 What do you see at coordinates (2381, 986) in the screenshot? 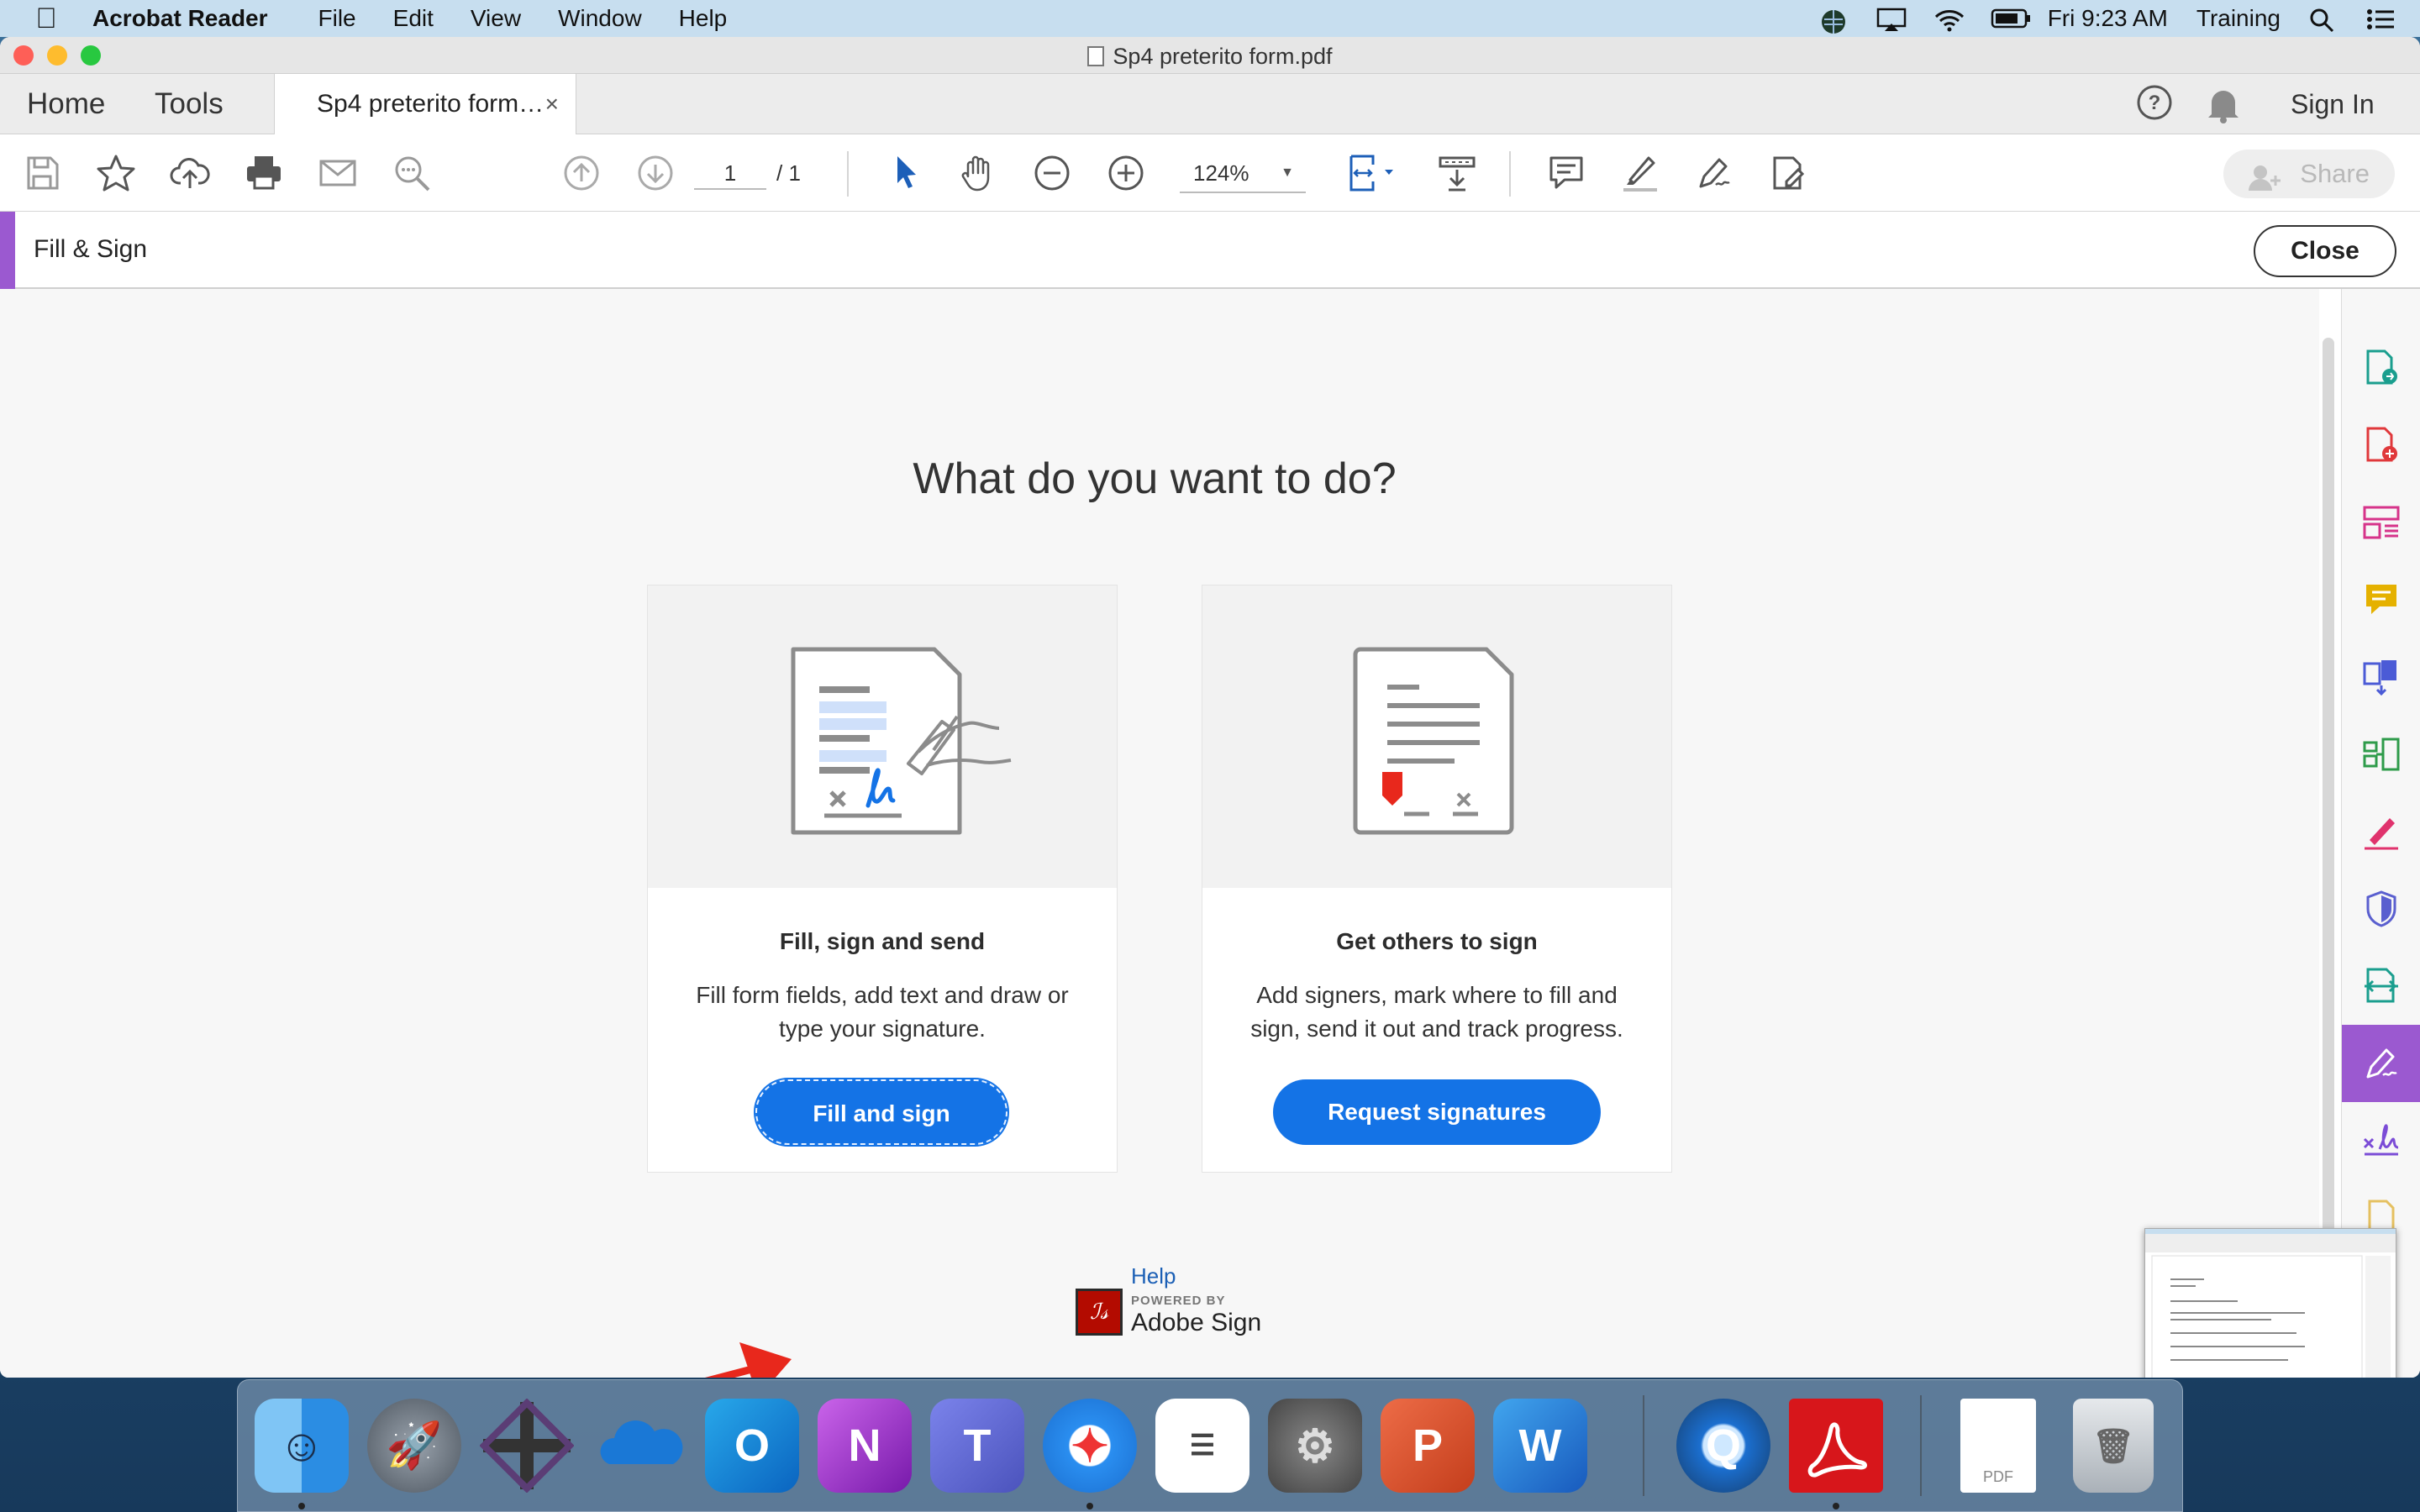
I see `compress-pdf-icon` at bounding box center [2381, 986].